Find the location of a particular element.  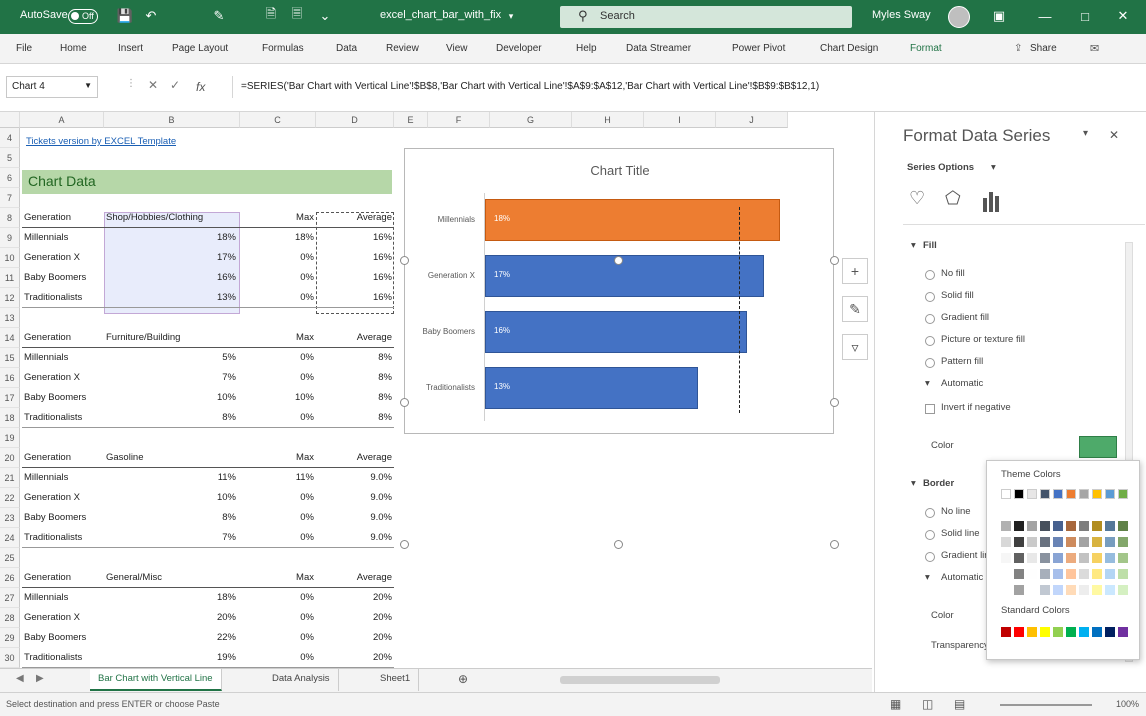

fill-section-toggle: ▾ is located at coordinates (913, 245).